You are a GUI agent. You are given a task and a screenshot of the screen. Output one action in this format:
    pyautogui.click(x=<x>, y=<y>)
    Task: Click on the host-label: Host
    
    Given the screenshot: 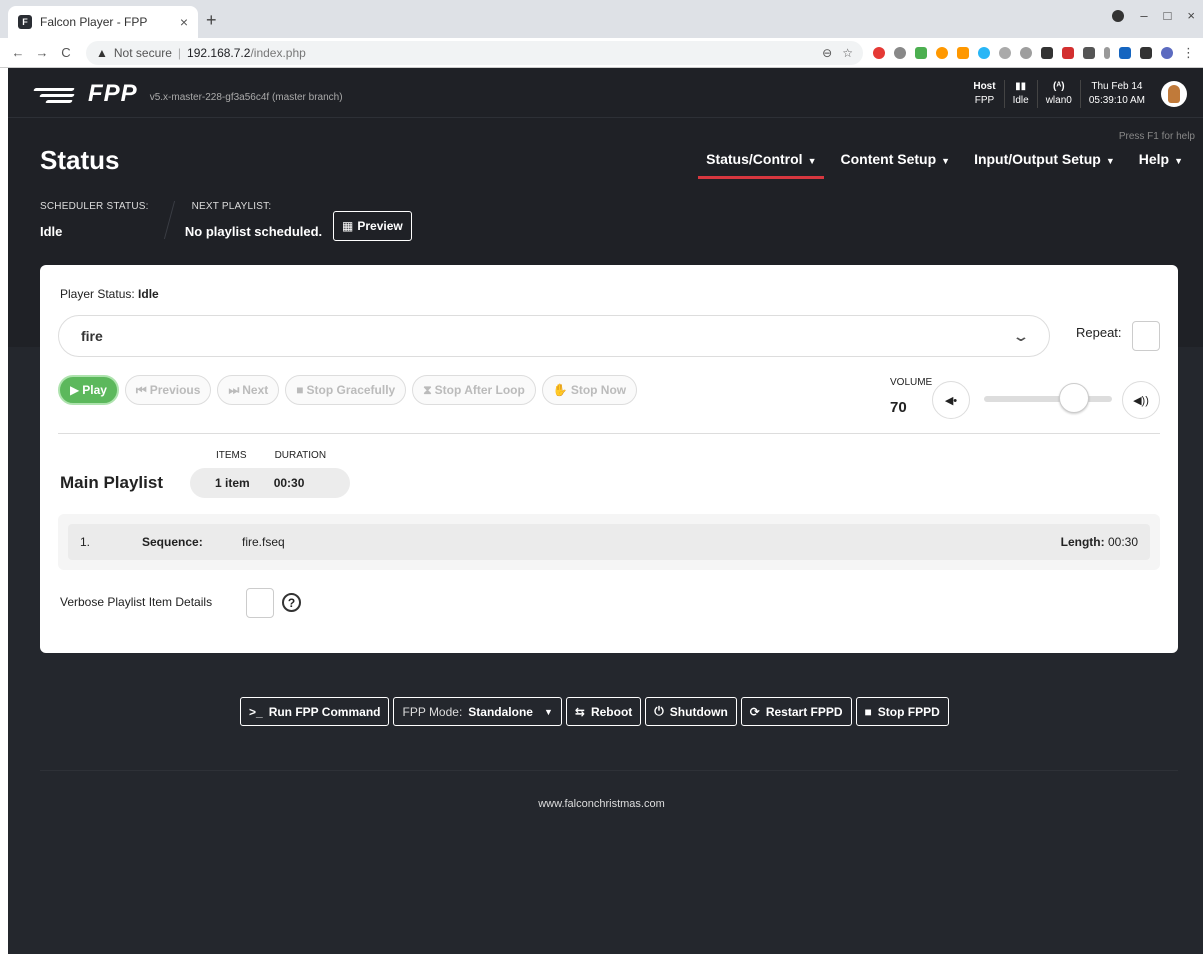 What is the action you would take?
    pyautogui.click(x=984, y=86)
    